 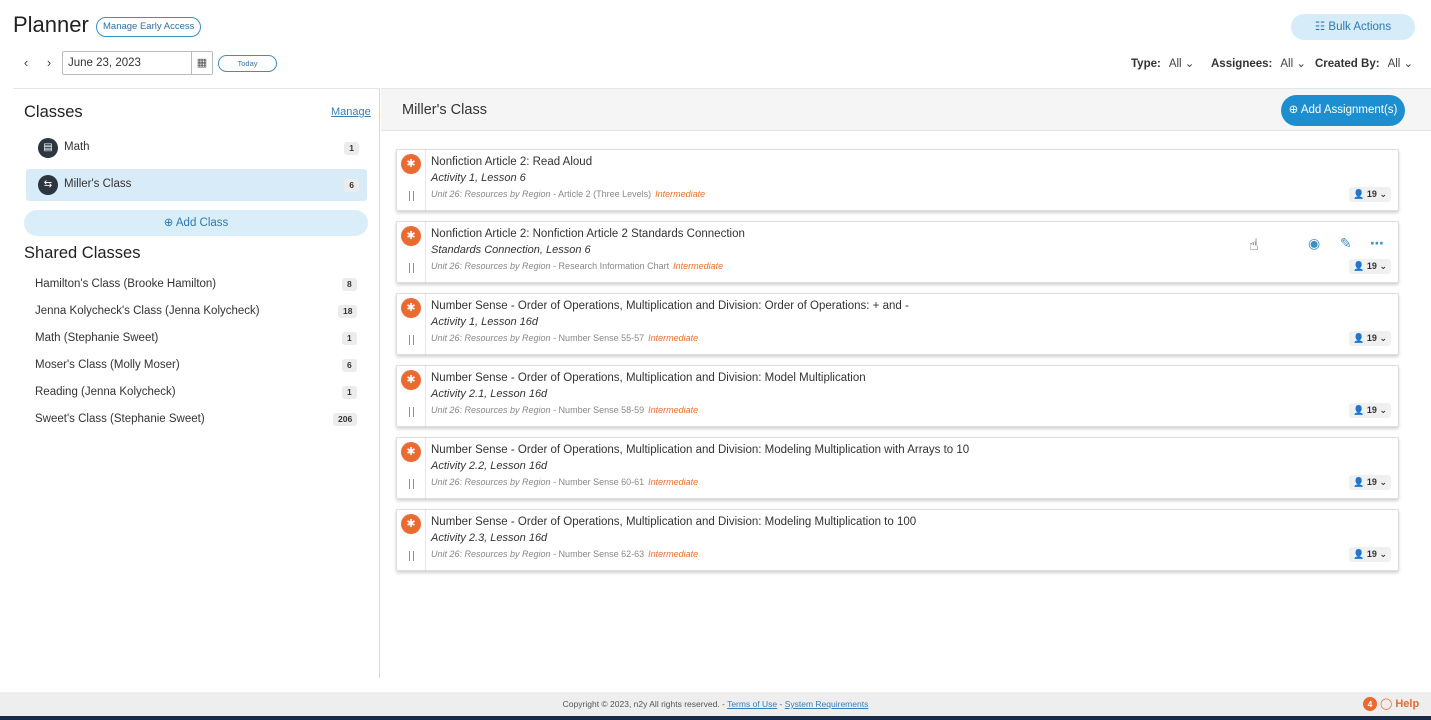 What do you see at coordinates (104, 63) in the screenshot?
I see `date-value: June 23, 2023` at bounding box center [104, 63].